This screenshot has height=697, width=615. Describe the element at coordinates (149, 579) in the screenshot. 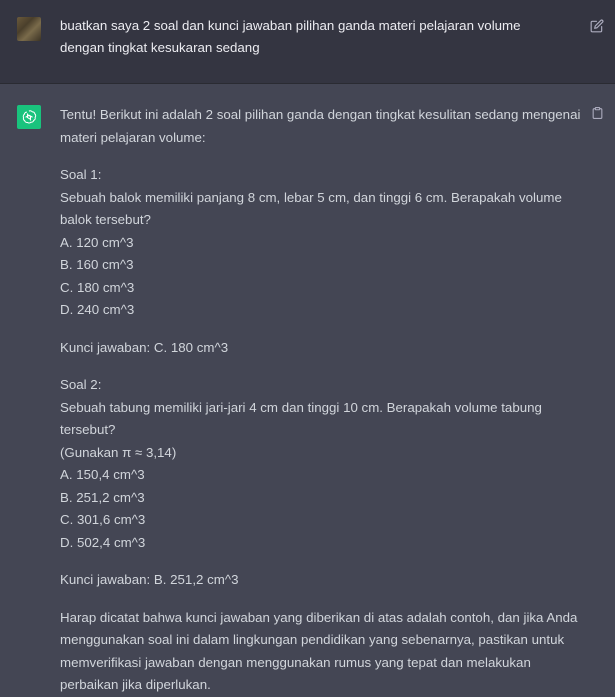

I see `soal2-answer-key: Kunci jawaban: B. 251,2 cm^3` at that location.